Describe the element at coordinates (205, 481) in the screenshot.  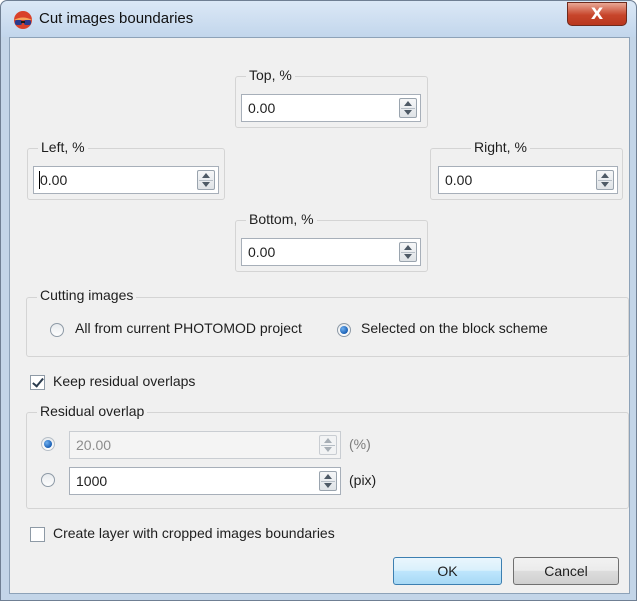
I see `pixels-spinbox: 1000` at that location.